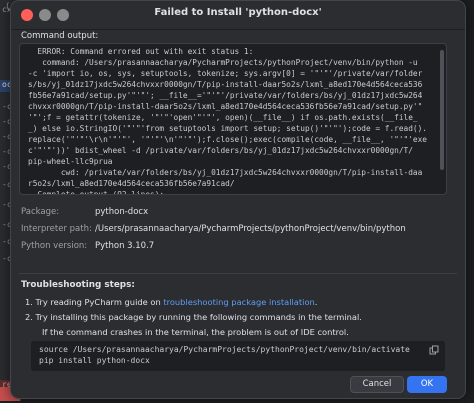  I want to click on python-version-label: Python version:, so click(54, 246).